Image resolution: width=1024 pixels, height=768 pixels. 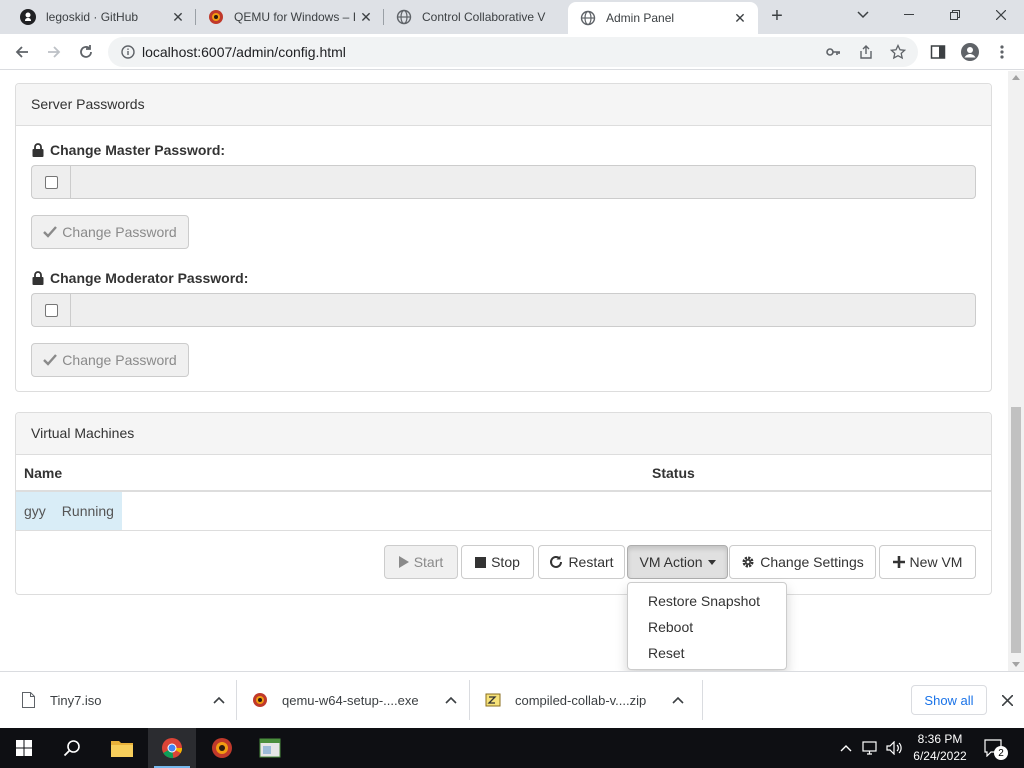 What do you see at coordinates (1016, 530) in the screenshot?
I see `scrollbar-thumb` at bounding box center [1016, 530].